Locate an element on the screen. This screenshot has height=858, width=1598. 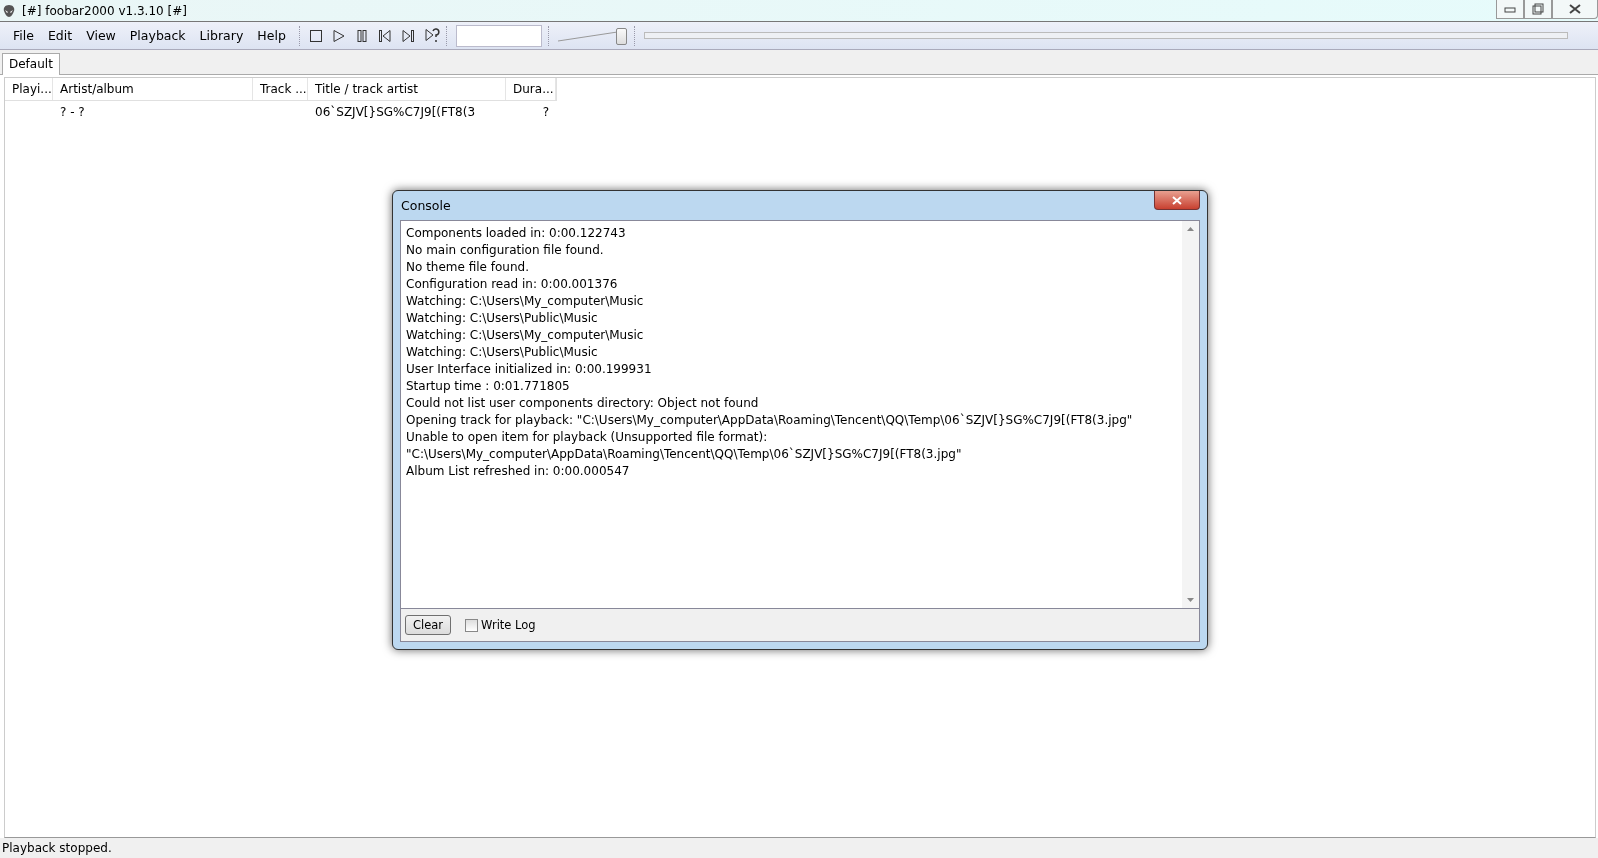
log-line: Configuration read in: 0:00.001376 is located at coordinates (512, 284).